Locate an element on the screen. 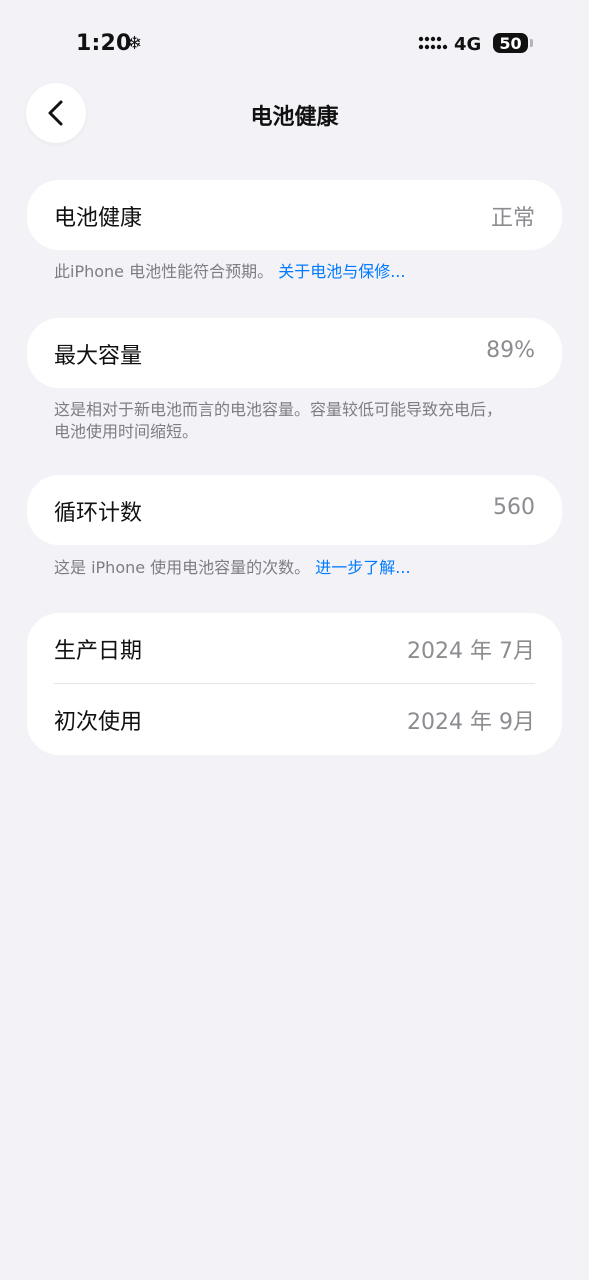 The height and width of the screenshot is (1280, 589). maximum-capacity-row: 最大容量 89% is located at coordinates (294, 353).